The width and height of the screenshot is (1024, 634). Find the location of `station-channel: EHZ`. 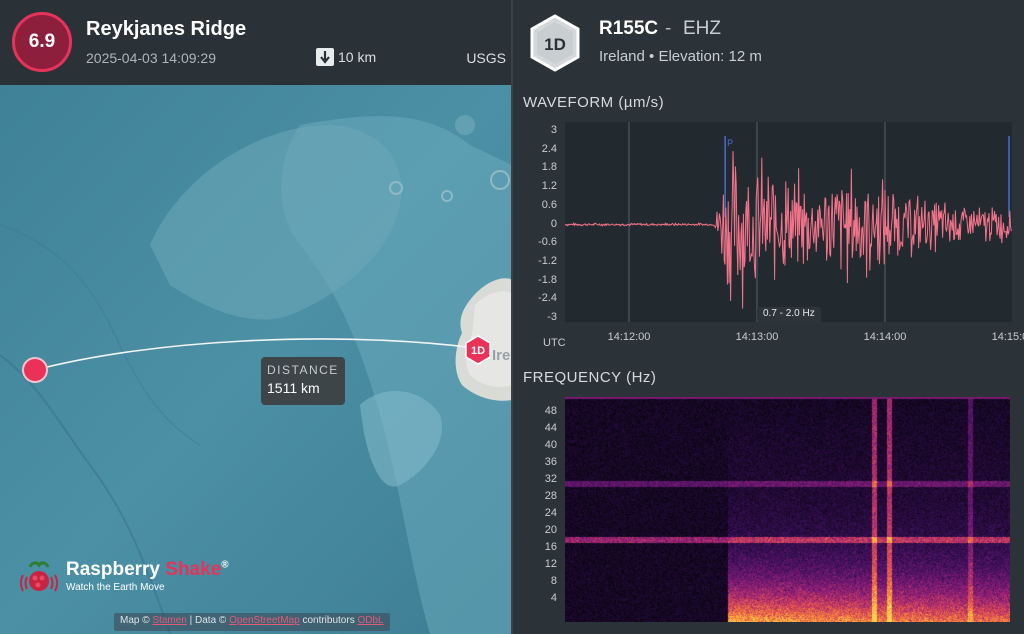

station-channel: EHZ is located at coordinates (702, 28).